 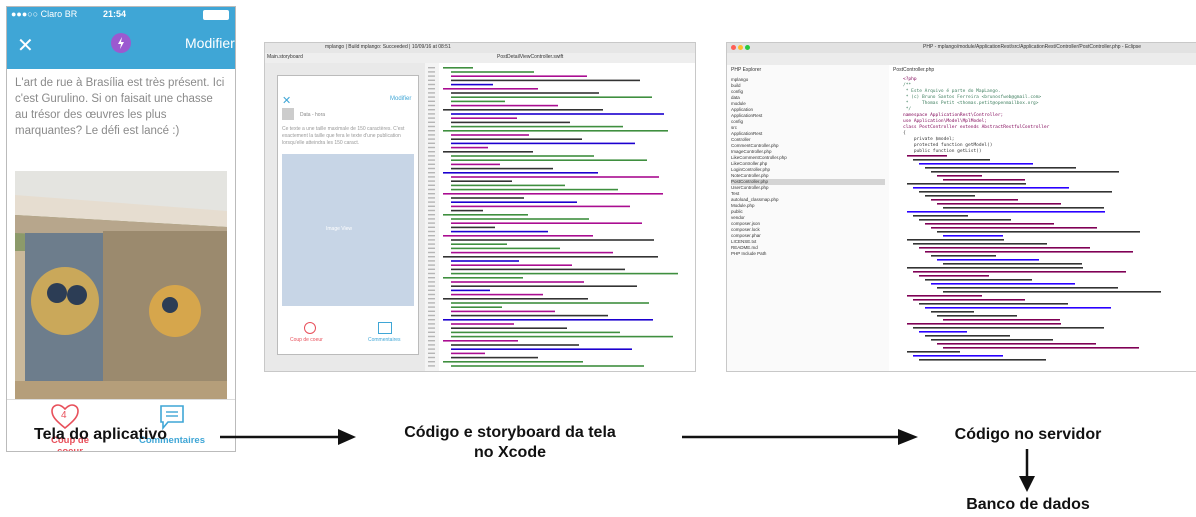 What do you see at coordinates (288, 437) in the screenshot?
I see `arrow-app-to-xcode` at bounding box center [288, 437].